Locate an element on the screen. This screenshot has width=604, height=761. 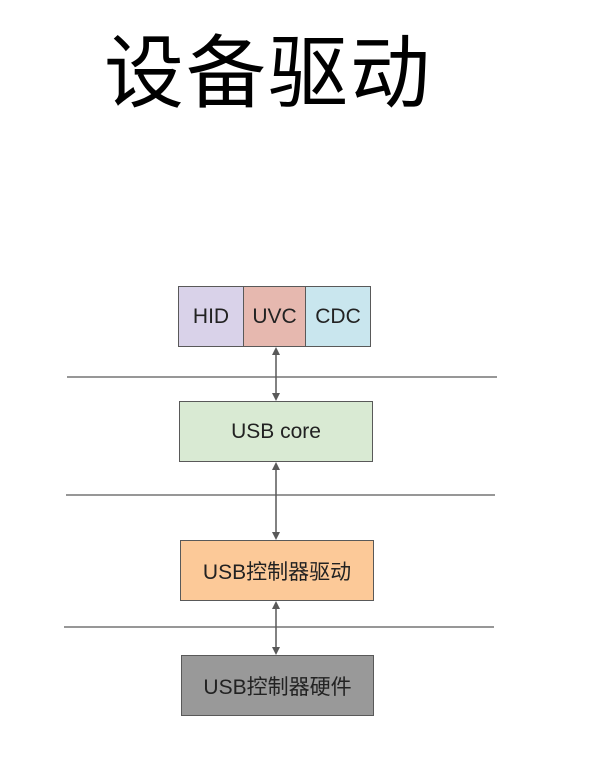
hid-box: HID is located at coordinates (211, 316).